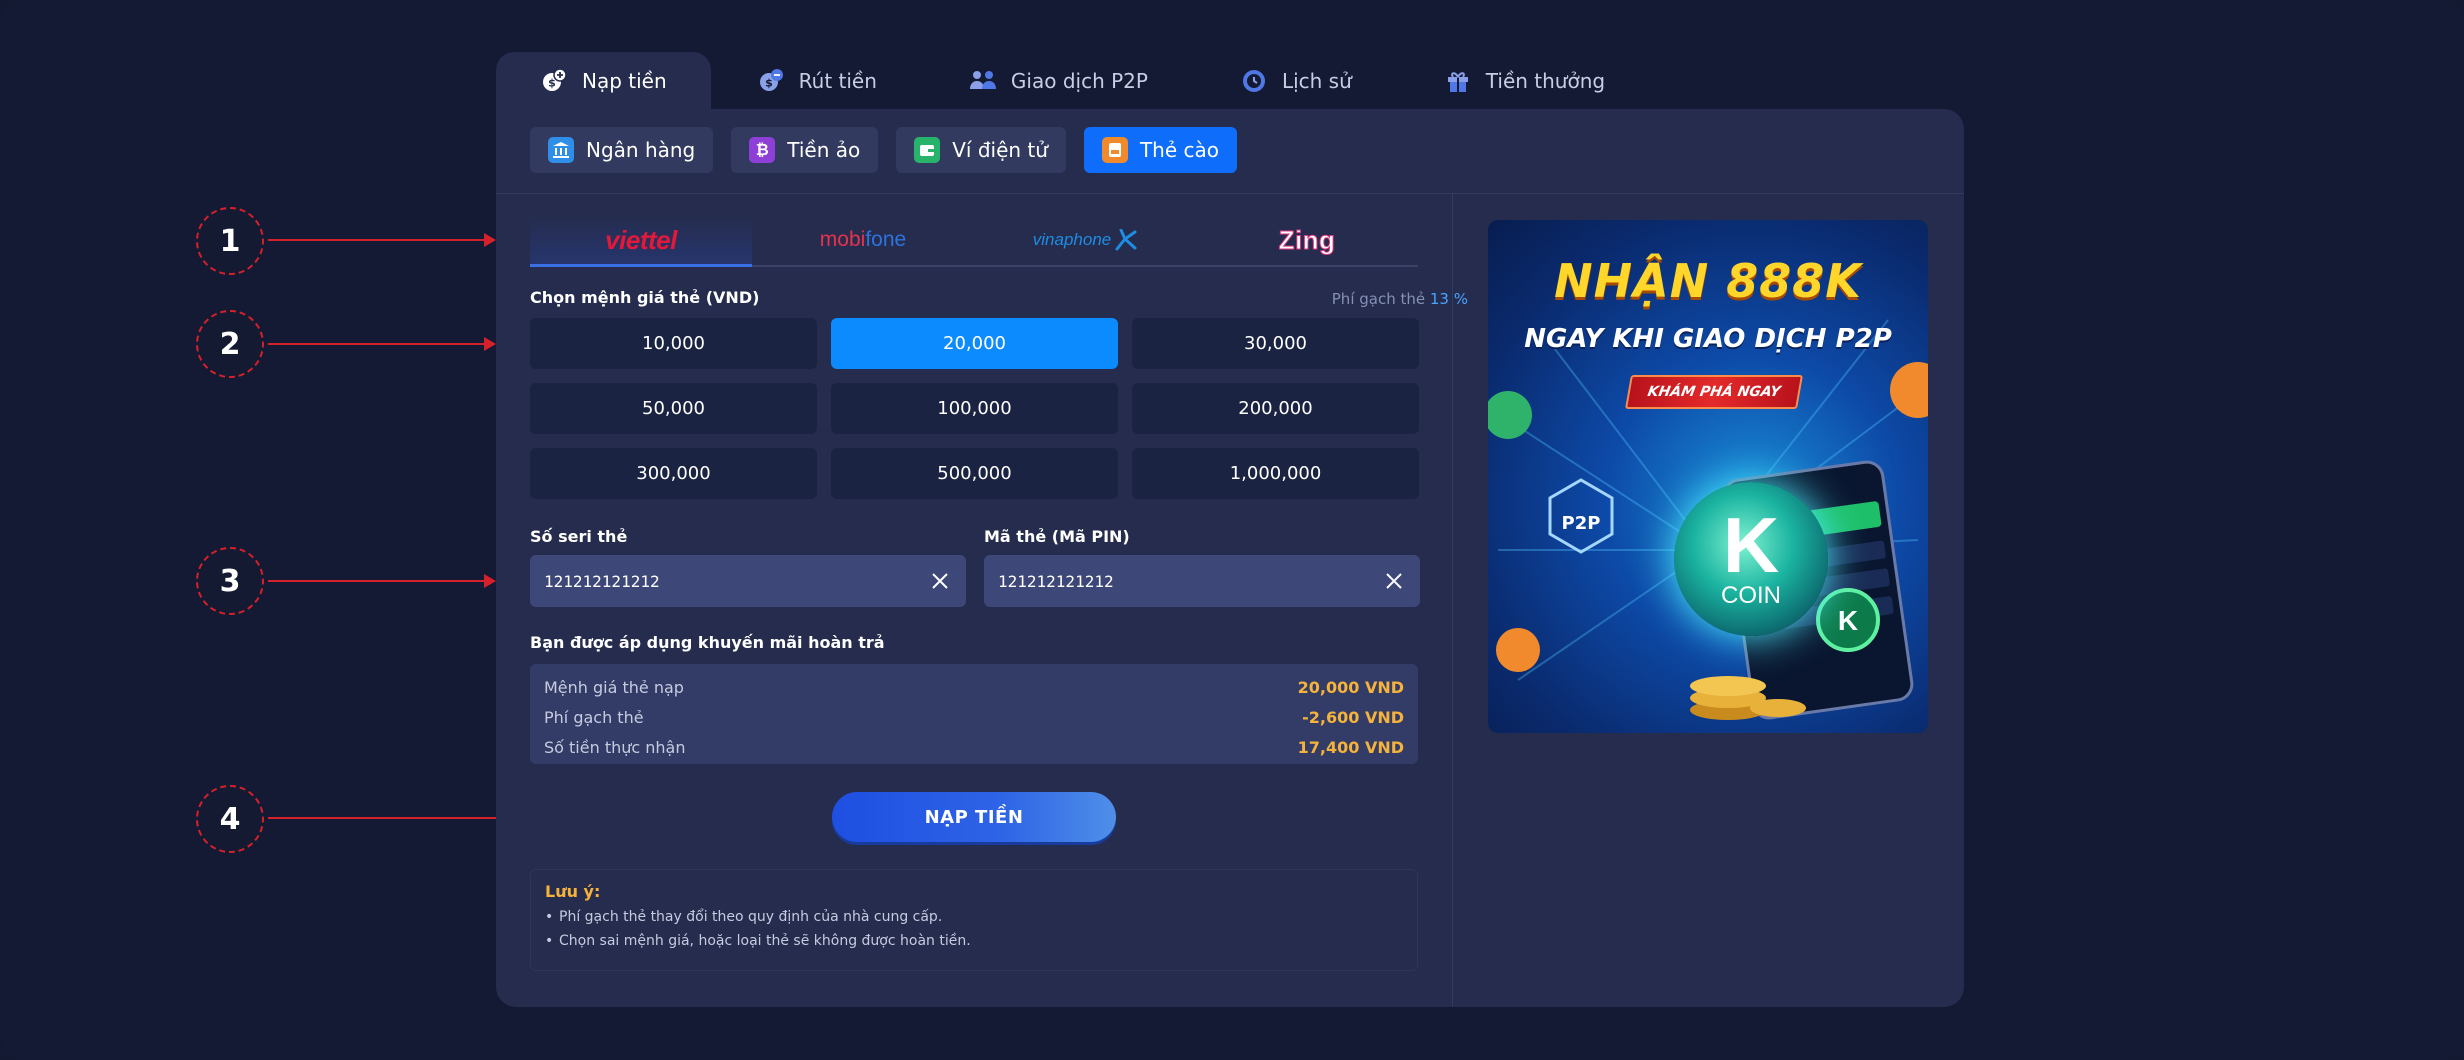 This screenshot has width=2464, height=1060. I want to click on mobifone-logo: mobifone, so click(863, 239).